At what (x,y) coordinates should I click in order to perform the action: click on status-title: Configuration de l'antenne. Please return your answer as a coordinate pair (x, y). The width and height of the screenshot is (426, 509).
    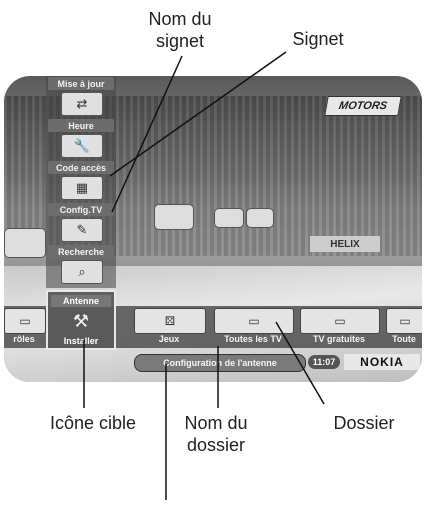
    Looking at the image, I should click on (220, 363).